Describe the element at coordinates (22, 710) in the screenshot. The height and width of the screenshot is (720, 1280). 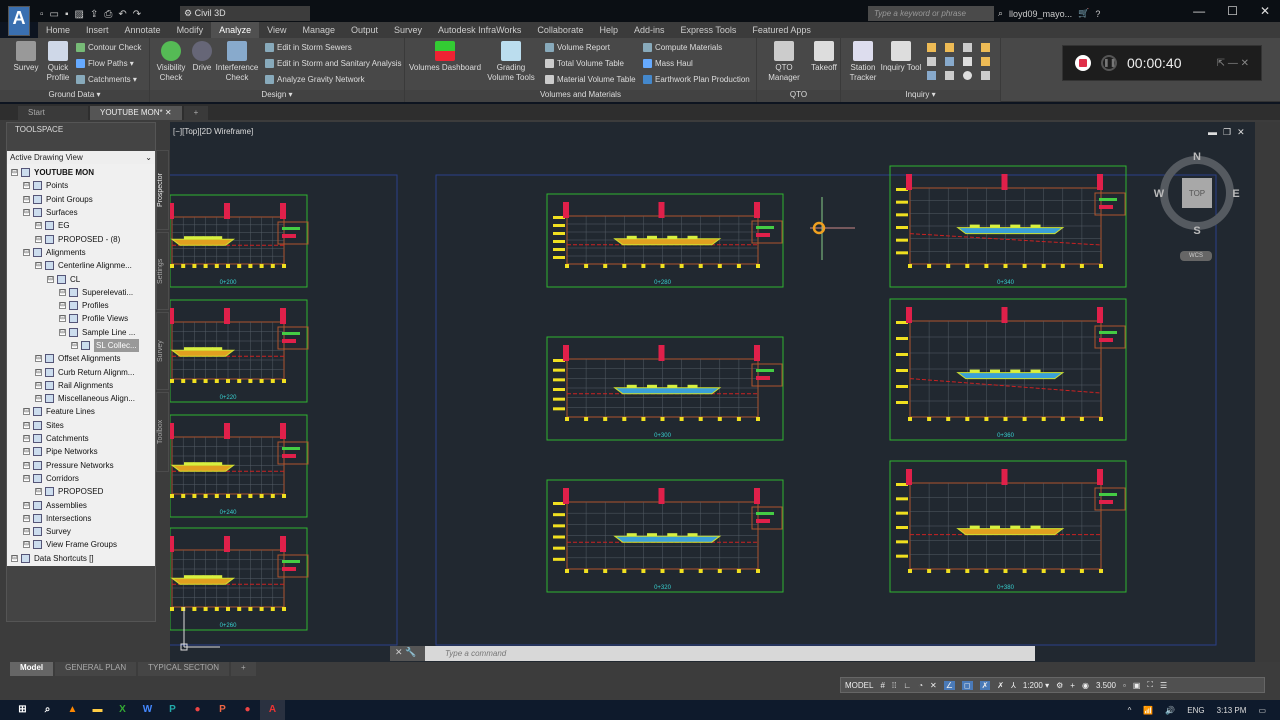
I see `start-icon: ⊞` at that location.